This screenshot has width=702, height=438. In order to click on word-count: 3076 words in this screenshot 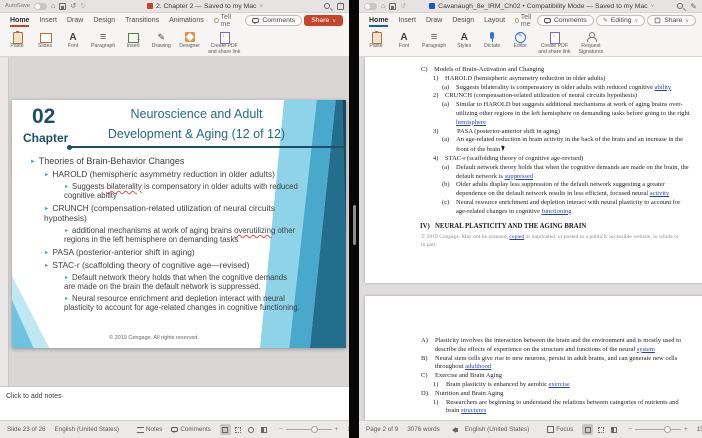, I will do `click(423, 429)`.